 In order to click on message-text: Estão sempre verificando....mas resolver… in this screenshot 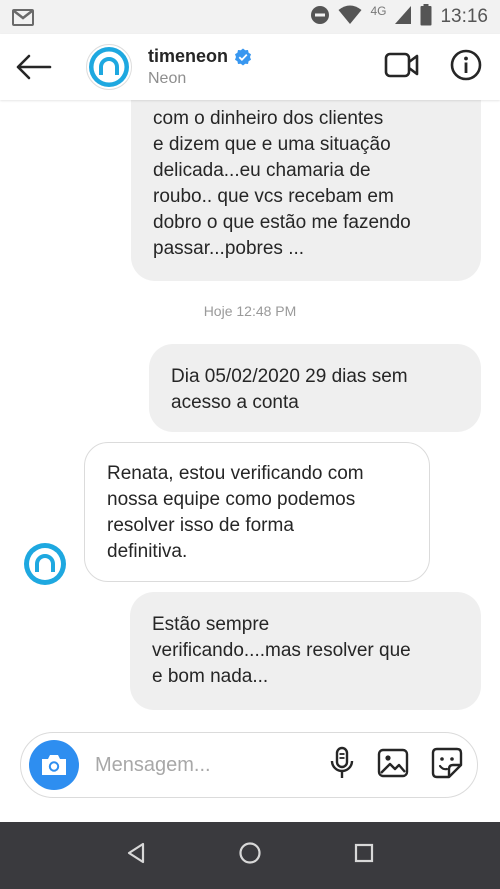, I will do `click(281, 650)`.